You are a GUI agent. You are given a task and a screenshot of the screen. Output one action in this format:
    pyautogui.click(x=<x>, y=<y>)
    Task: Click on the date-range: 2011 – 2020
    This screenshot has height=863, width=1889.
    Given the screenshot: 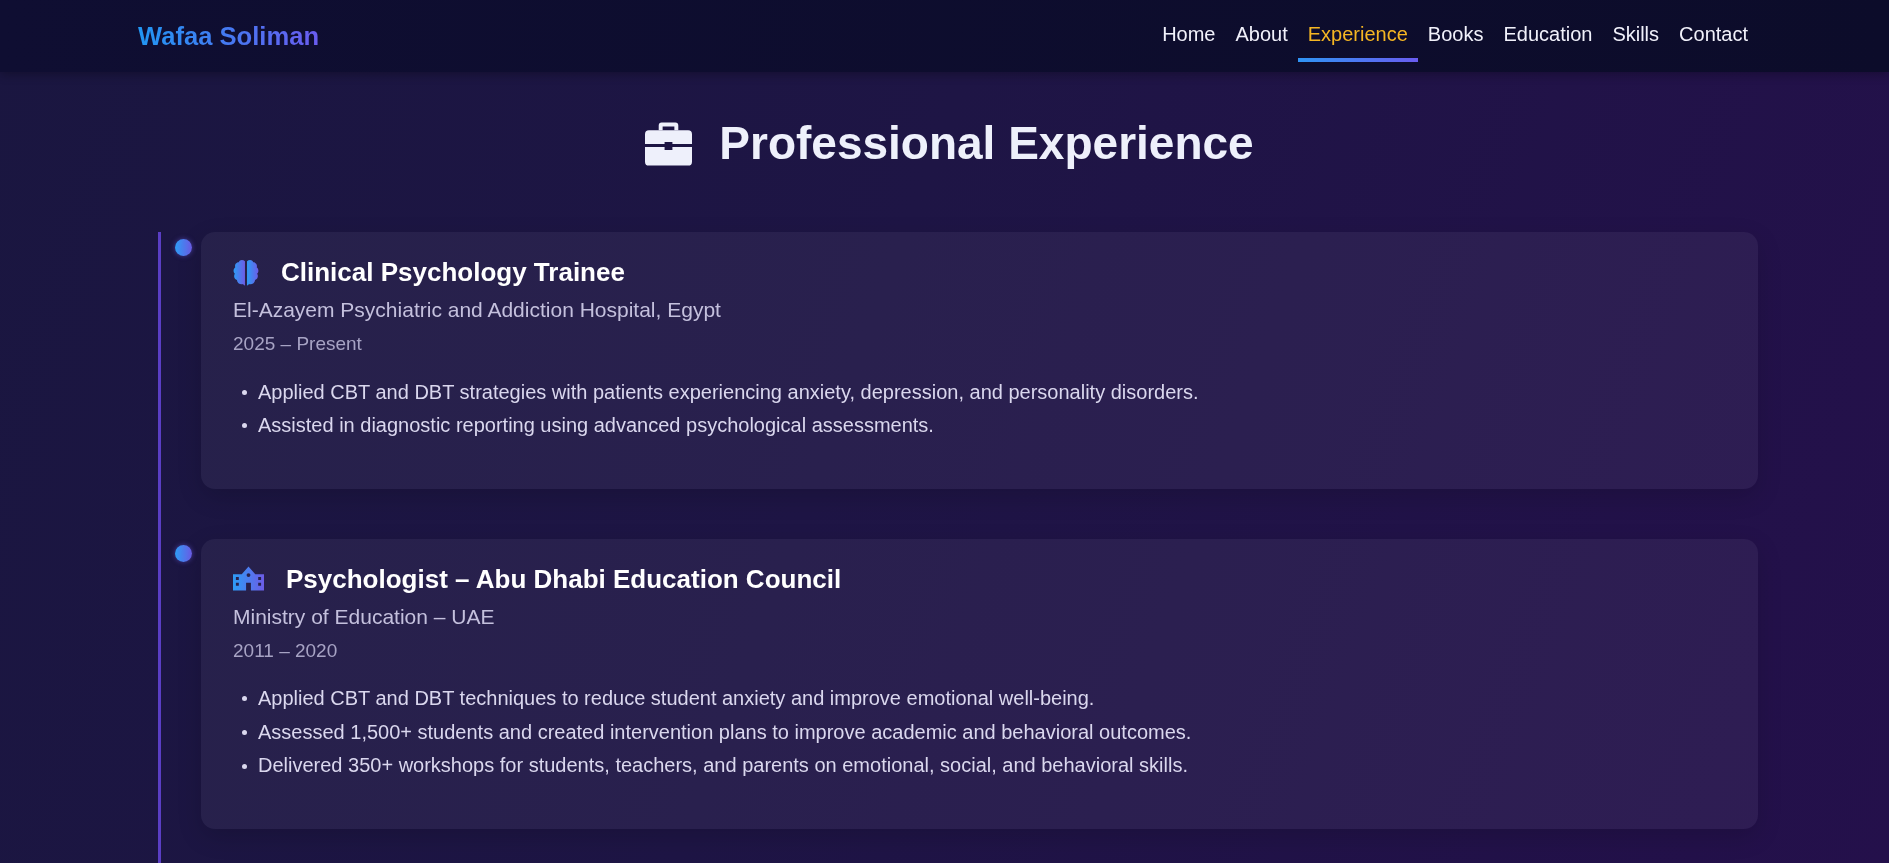 What is the action you would take?
    pyautogui.click(x=286, y=650)
    